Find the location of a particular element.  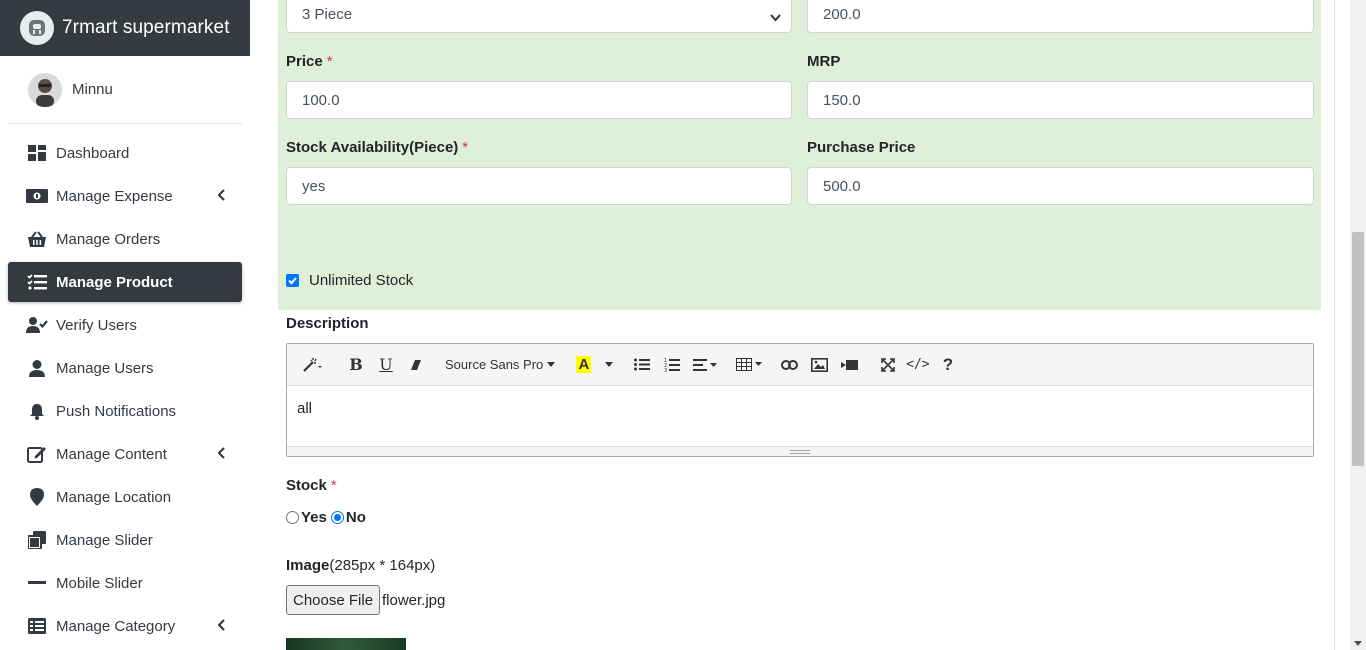

stock-no-radio is located at coordinates (337, 517).